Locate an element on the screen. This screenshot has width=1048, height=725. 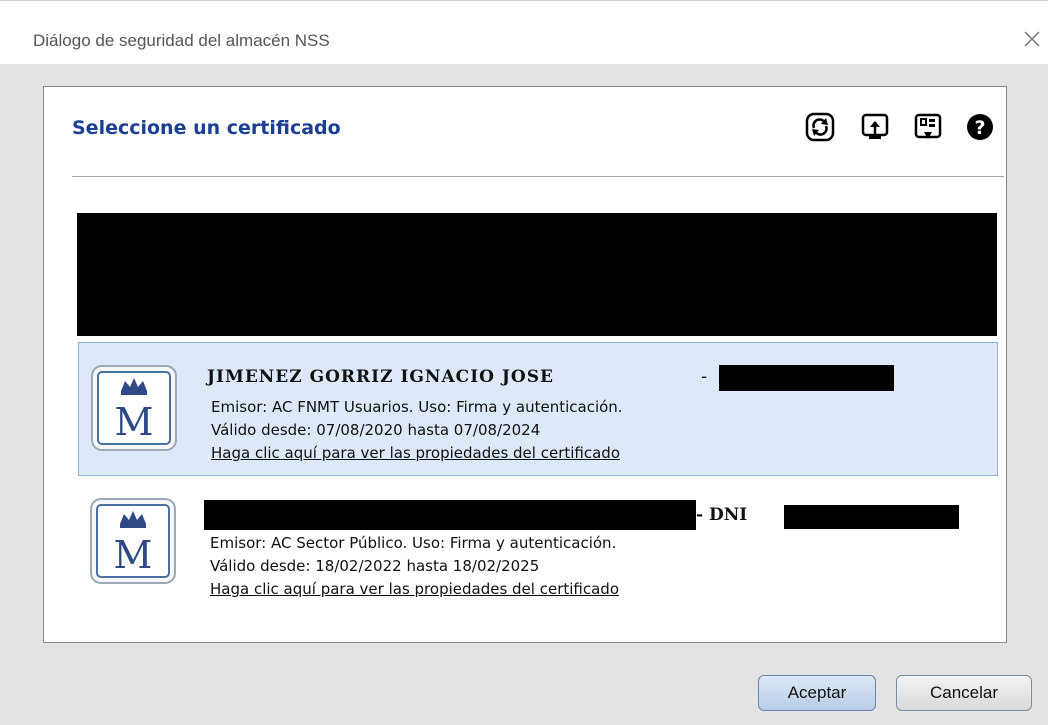
accept-button: Aceptar is located at coordinates (817, 693).